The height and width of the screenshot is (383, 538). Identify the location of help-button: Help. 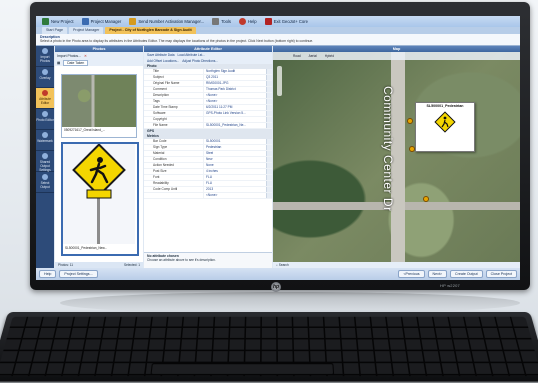
(48, 274).